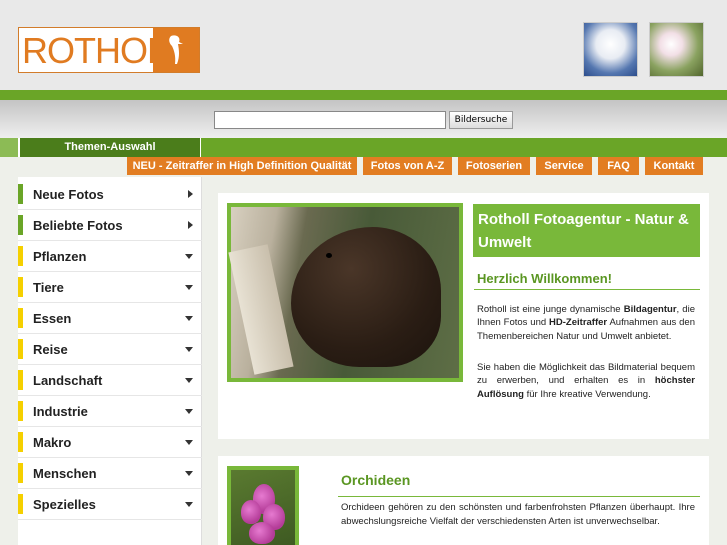 The width and height of the screenshot is (727, 545). What do you see at coordinates (481, 120) in the screenshot?
I see `search-button: Bildersuche` at bounding box center [481, 120].